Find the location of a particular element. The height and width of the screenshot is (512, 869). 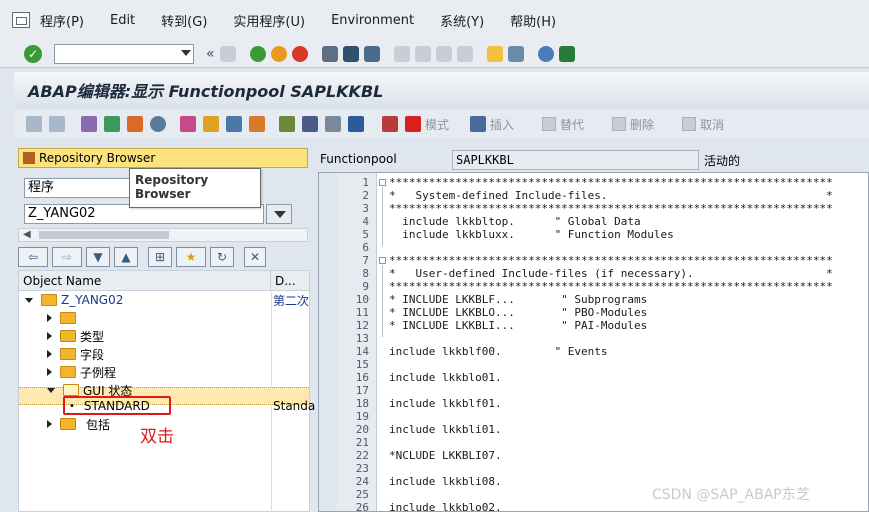

new-session-icon is located at coordinates (494, 53).